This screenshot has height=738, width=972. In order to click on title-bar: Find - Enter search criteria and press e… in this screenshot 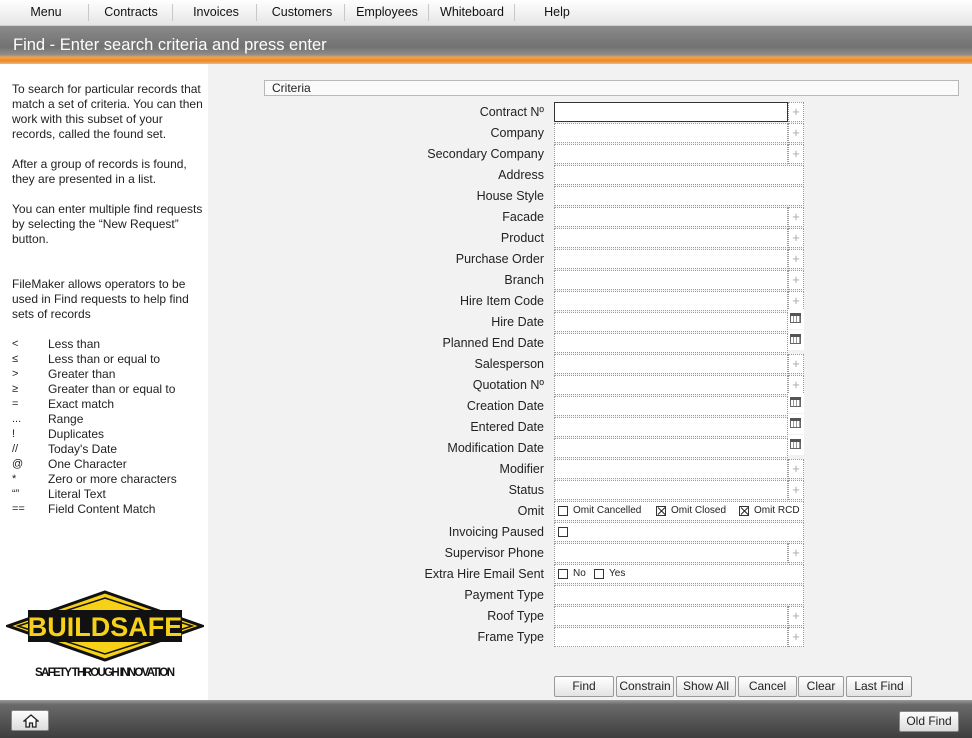, I will do `click(486, 45)`.